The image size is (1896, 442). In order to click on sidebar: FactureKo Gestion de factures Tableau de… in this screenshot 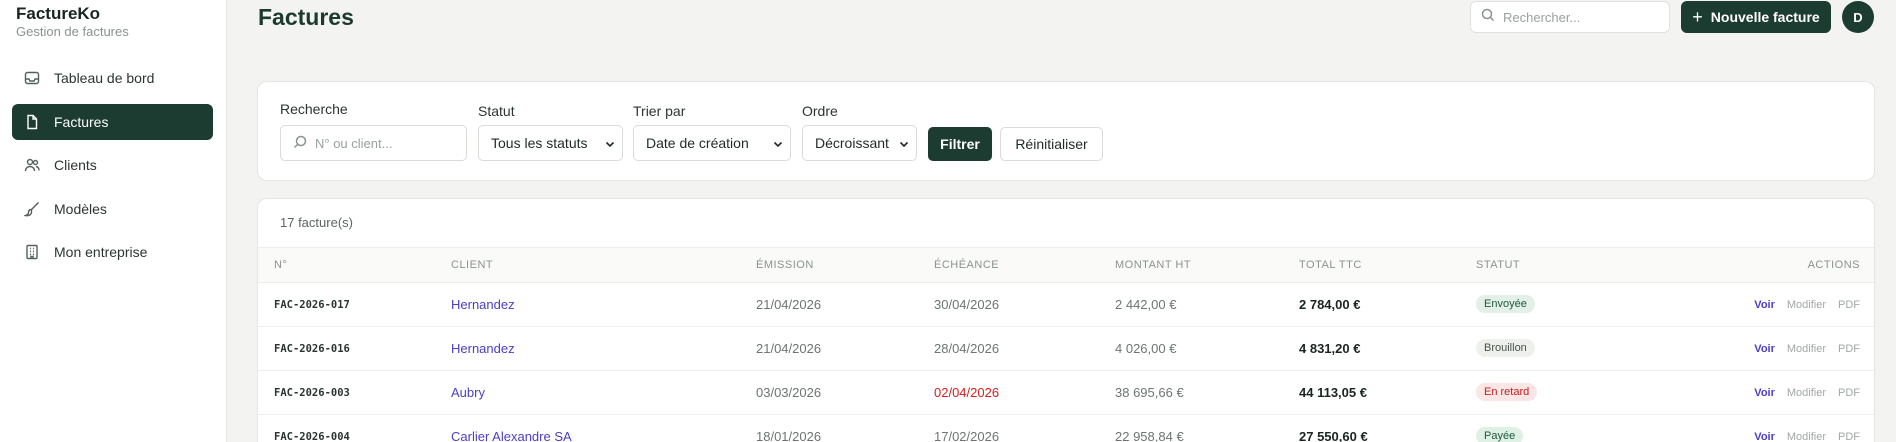, I will do `click(113, 221)`.